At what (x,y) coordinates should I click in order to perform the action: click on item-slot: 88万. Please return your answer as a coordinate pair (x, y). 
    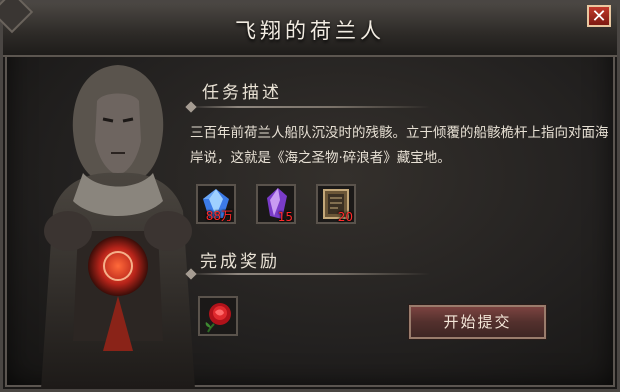
    Looking at the image, I should click on (216, 204).